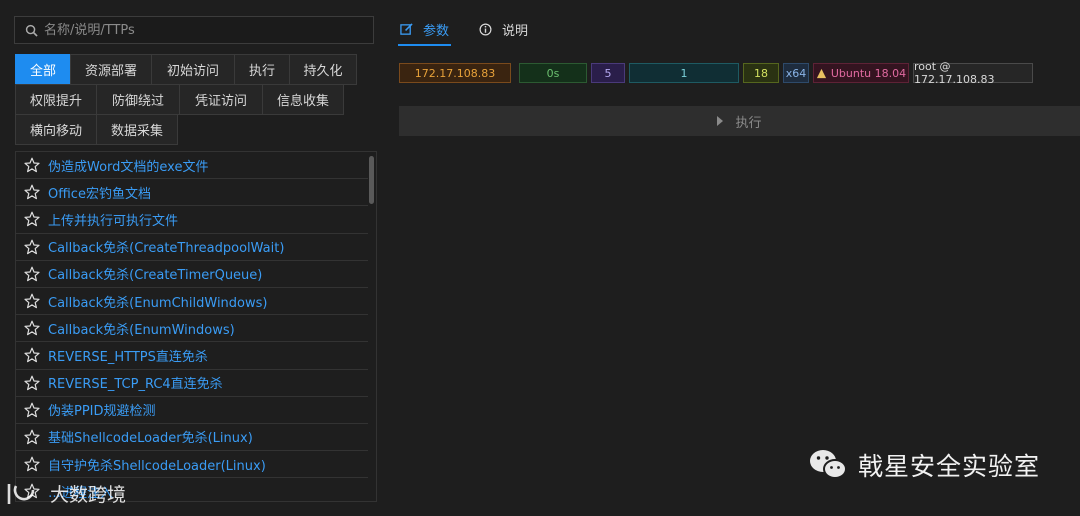 The width and height of the screenshot is (1080, 516). I want to click on os-badge: Ubuntu 18.04, so click(861, 73).